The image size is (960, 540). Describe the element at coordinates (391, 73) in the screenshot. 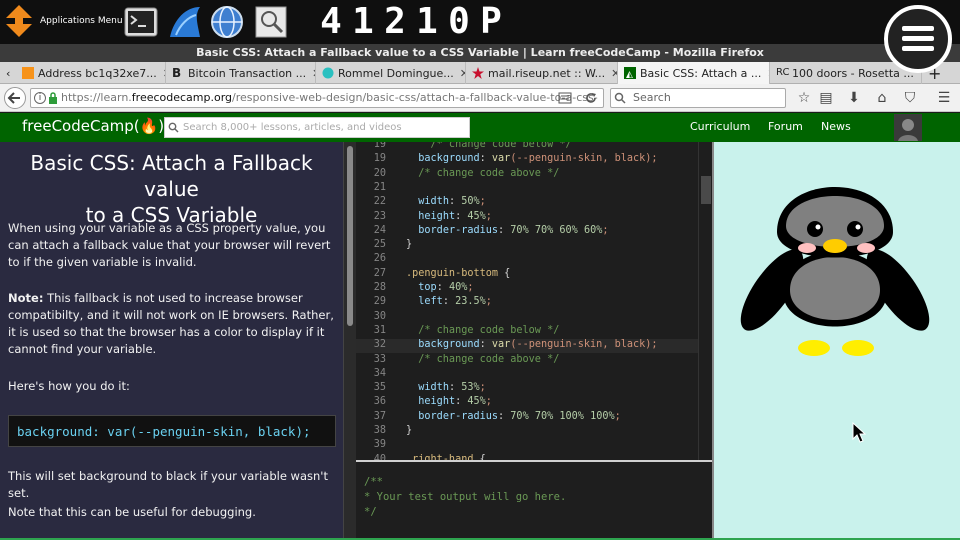

I see `tab-rommel: Rommel Domingue... ✕` at that location.